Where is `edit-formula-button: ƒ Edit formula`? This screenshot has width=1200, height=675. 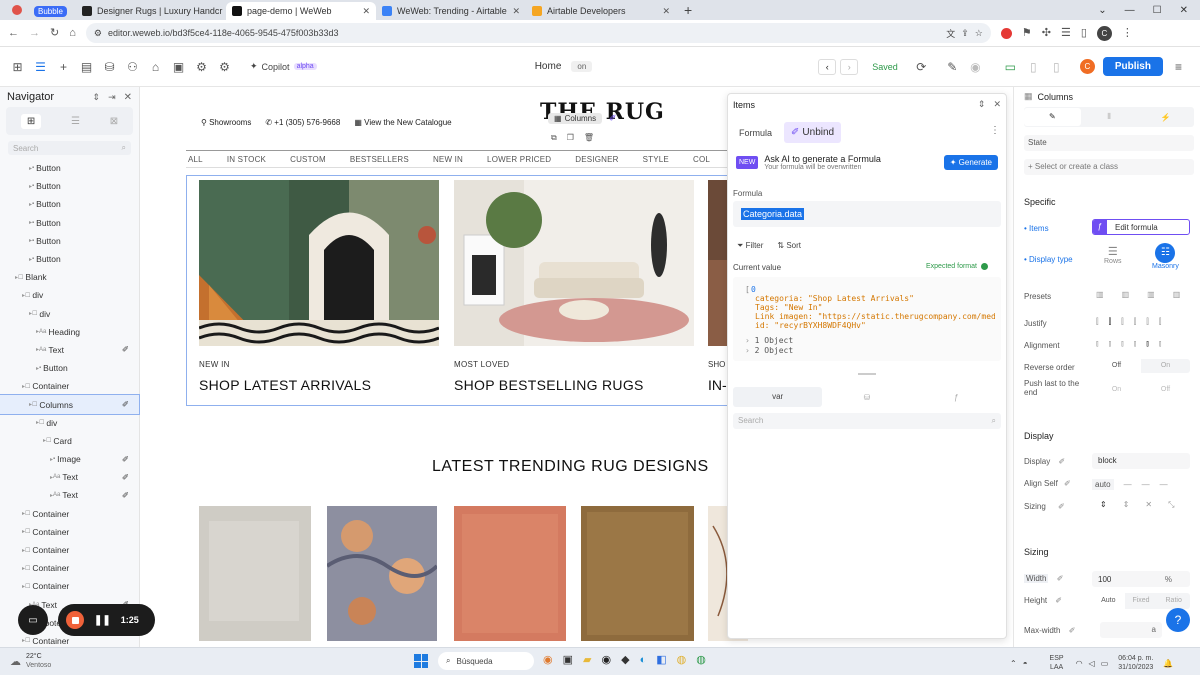
edit-formula-button: ƒ Edit formula is located at coordinates (1141, 227).